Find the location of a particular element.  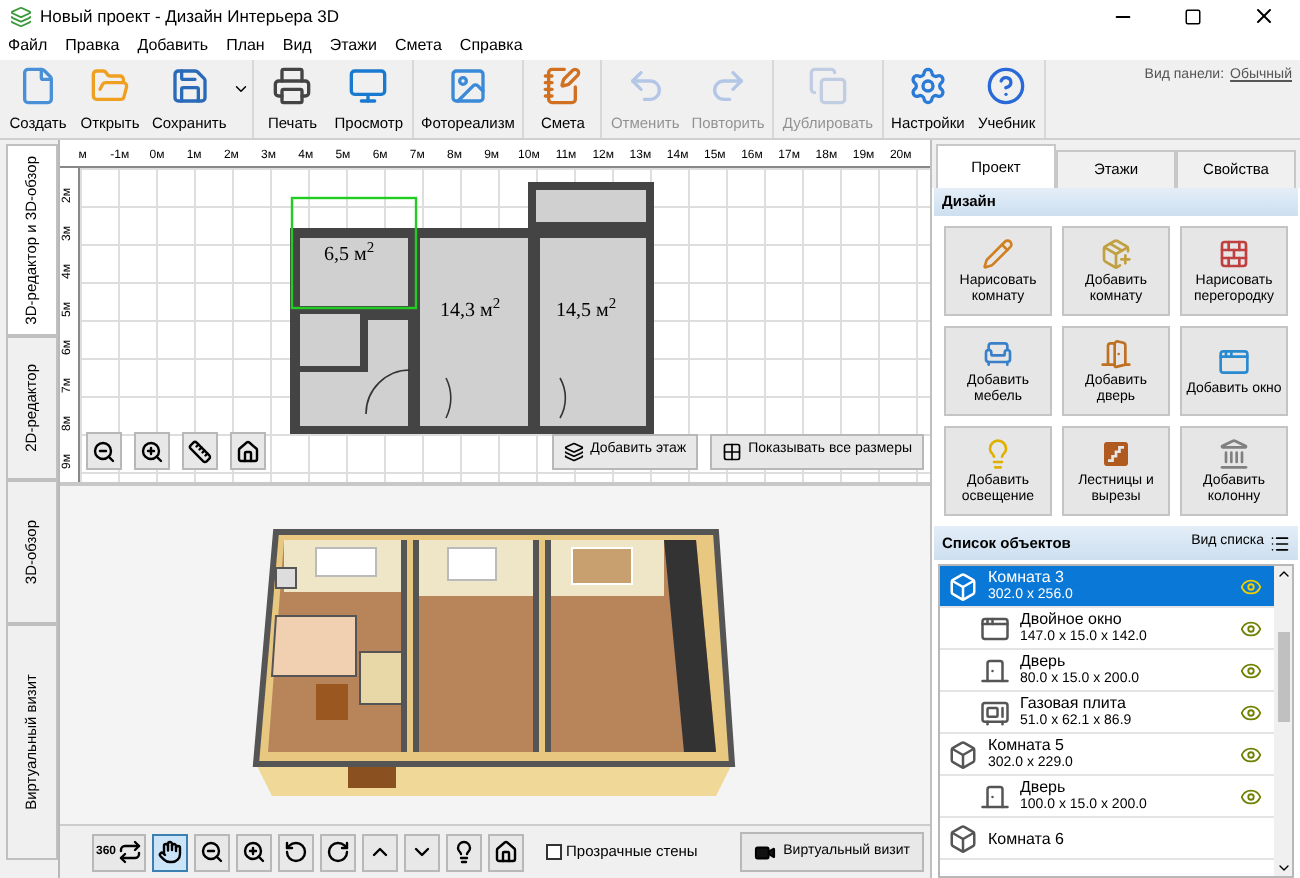

room-area-label: 14,5 м$^{2}$ is located at coordinates (586, 311).